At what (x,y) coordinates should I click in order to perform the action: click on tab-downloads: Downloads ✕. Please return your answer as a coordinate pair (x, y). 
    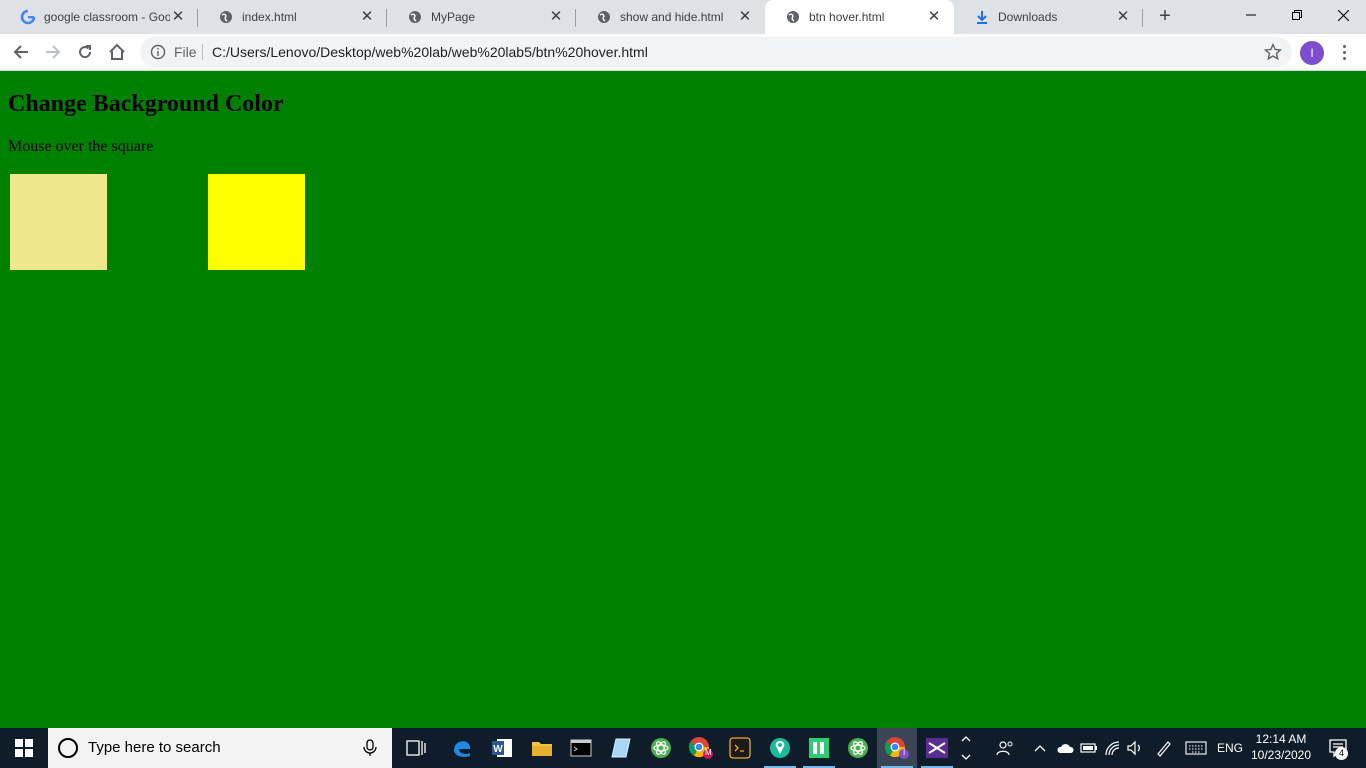
    Looking at the image, I should click on (1048, 17).